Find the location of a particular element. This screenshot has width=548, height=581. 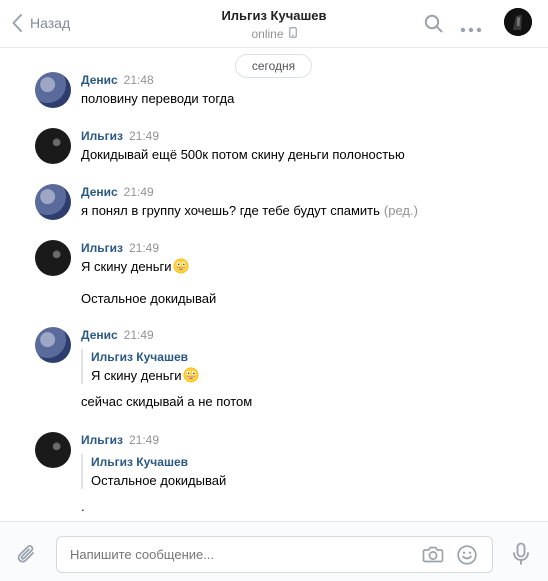

message-text: сейчас скидывай а не потом is located at coordinates (167, 401).